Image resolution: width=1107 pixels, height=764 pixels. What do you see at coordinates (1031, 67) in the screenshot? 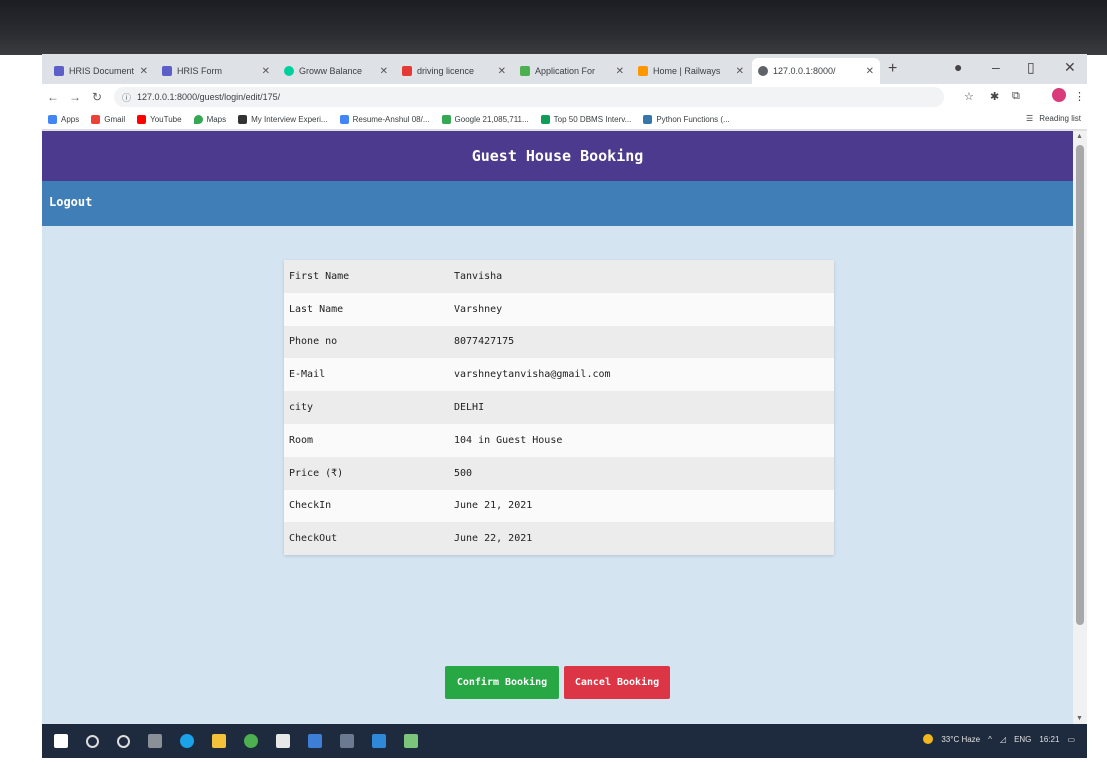
I see `maximize-icon: ▯` at bounding box center [1031, 67].